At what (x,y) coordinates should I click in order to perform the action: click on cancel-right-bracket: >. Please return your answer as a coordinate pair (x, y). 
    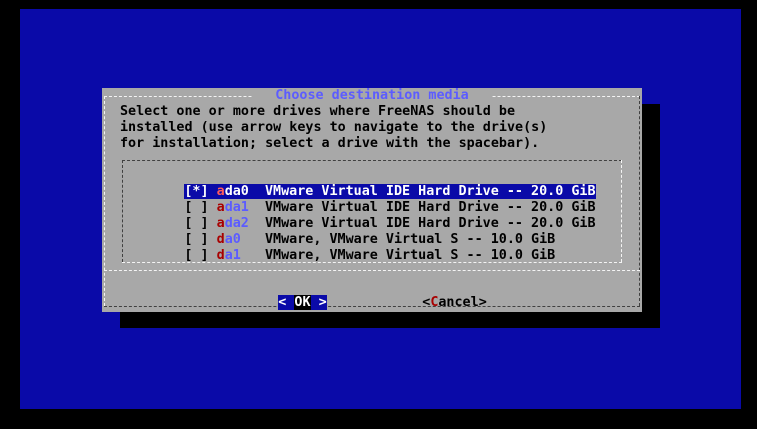
    Looking at the image, I should click on (482, 302).